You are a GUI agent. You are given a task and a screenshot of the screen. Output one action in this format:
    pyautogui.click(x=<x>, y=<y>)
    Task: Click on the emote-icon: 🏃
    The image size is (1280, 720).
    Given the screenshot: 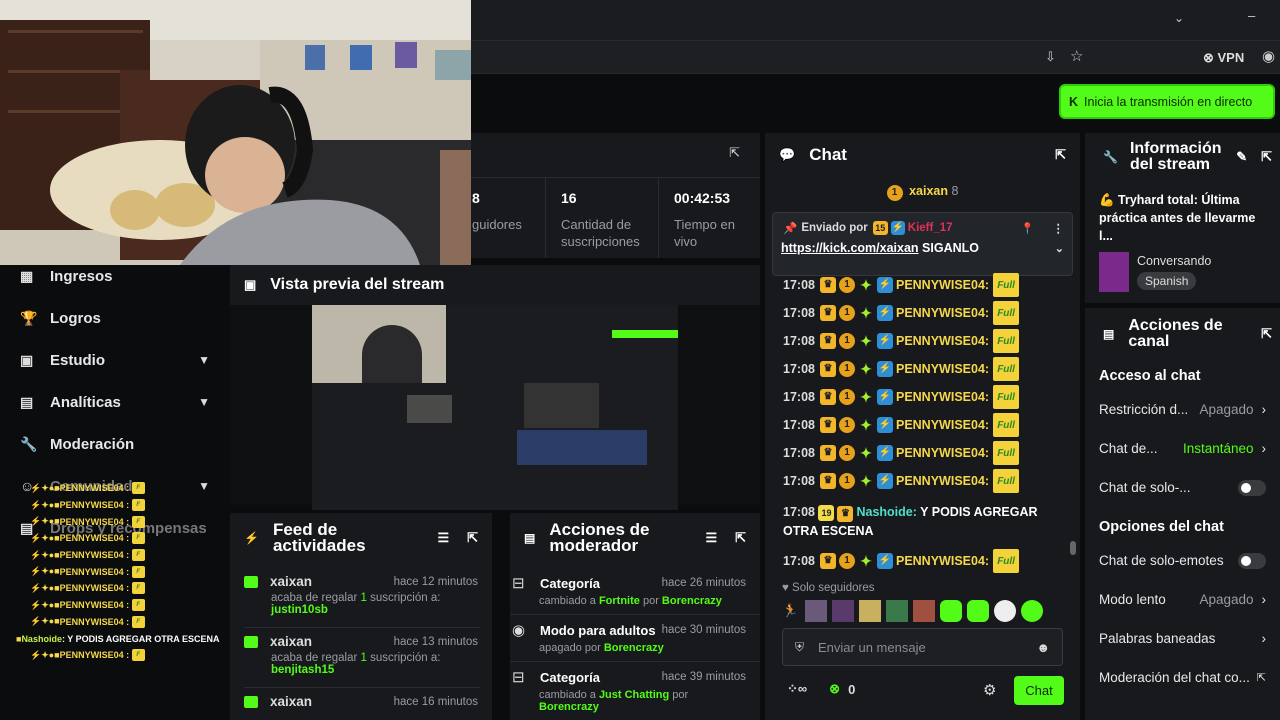 What is the action you would take?
    pyautogui.click(x=791, y=611)
    